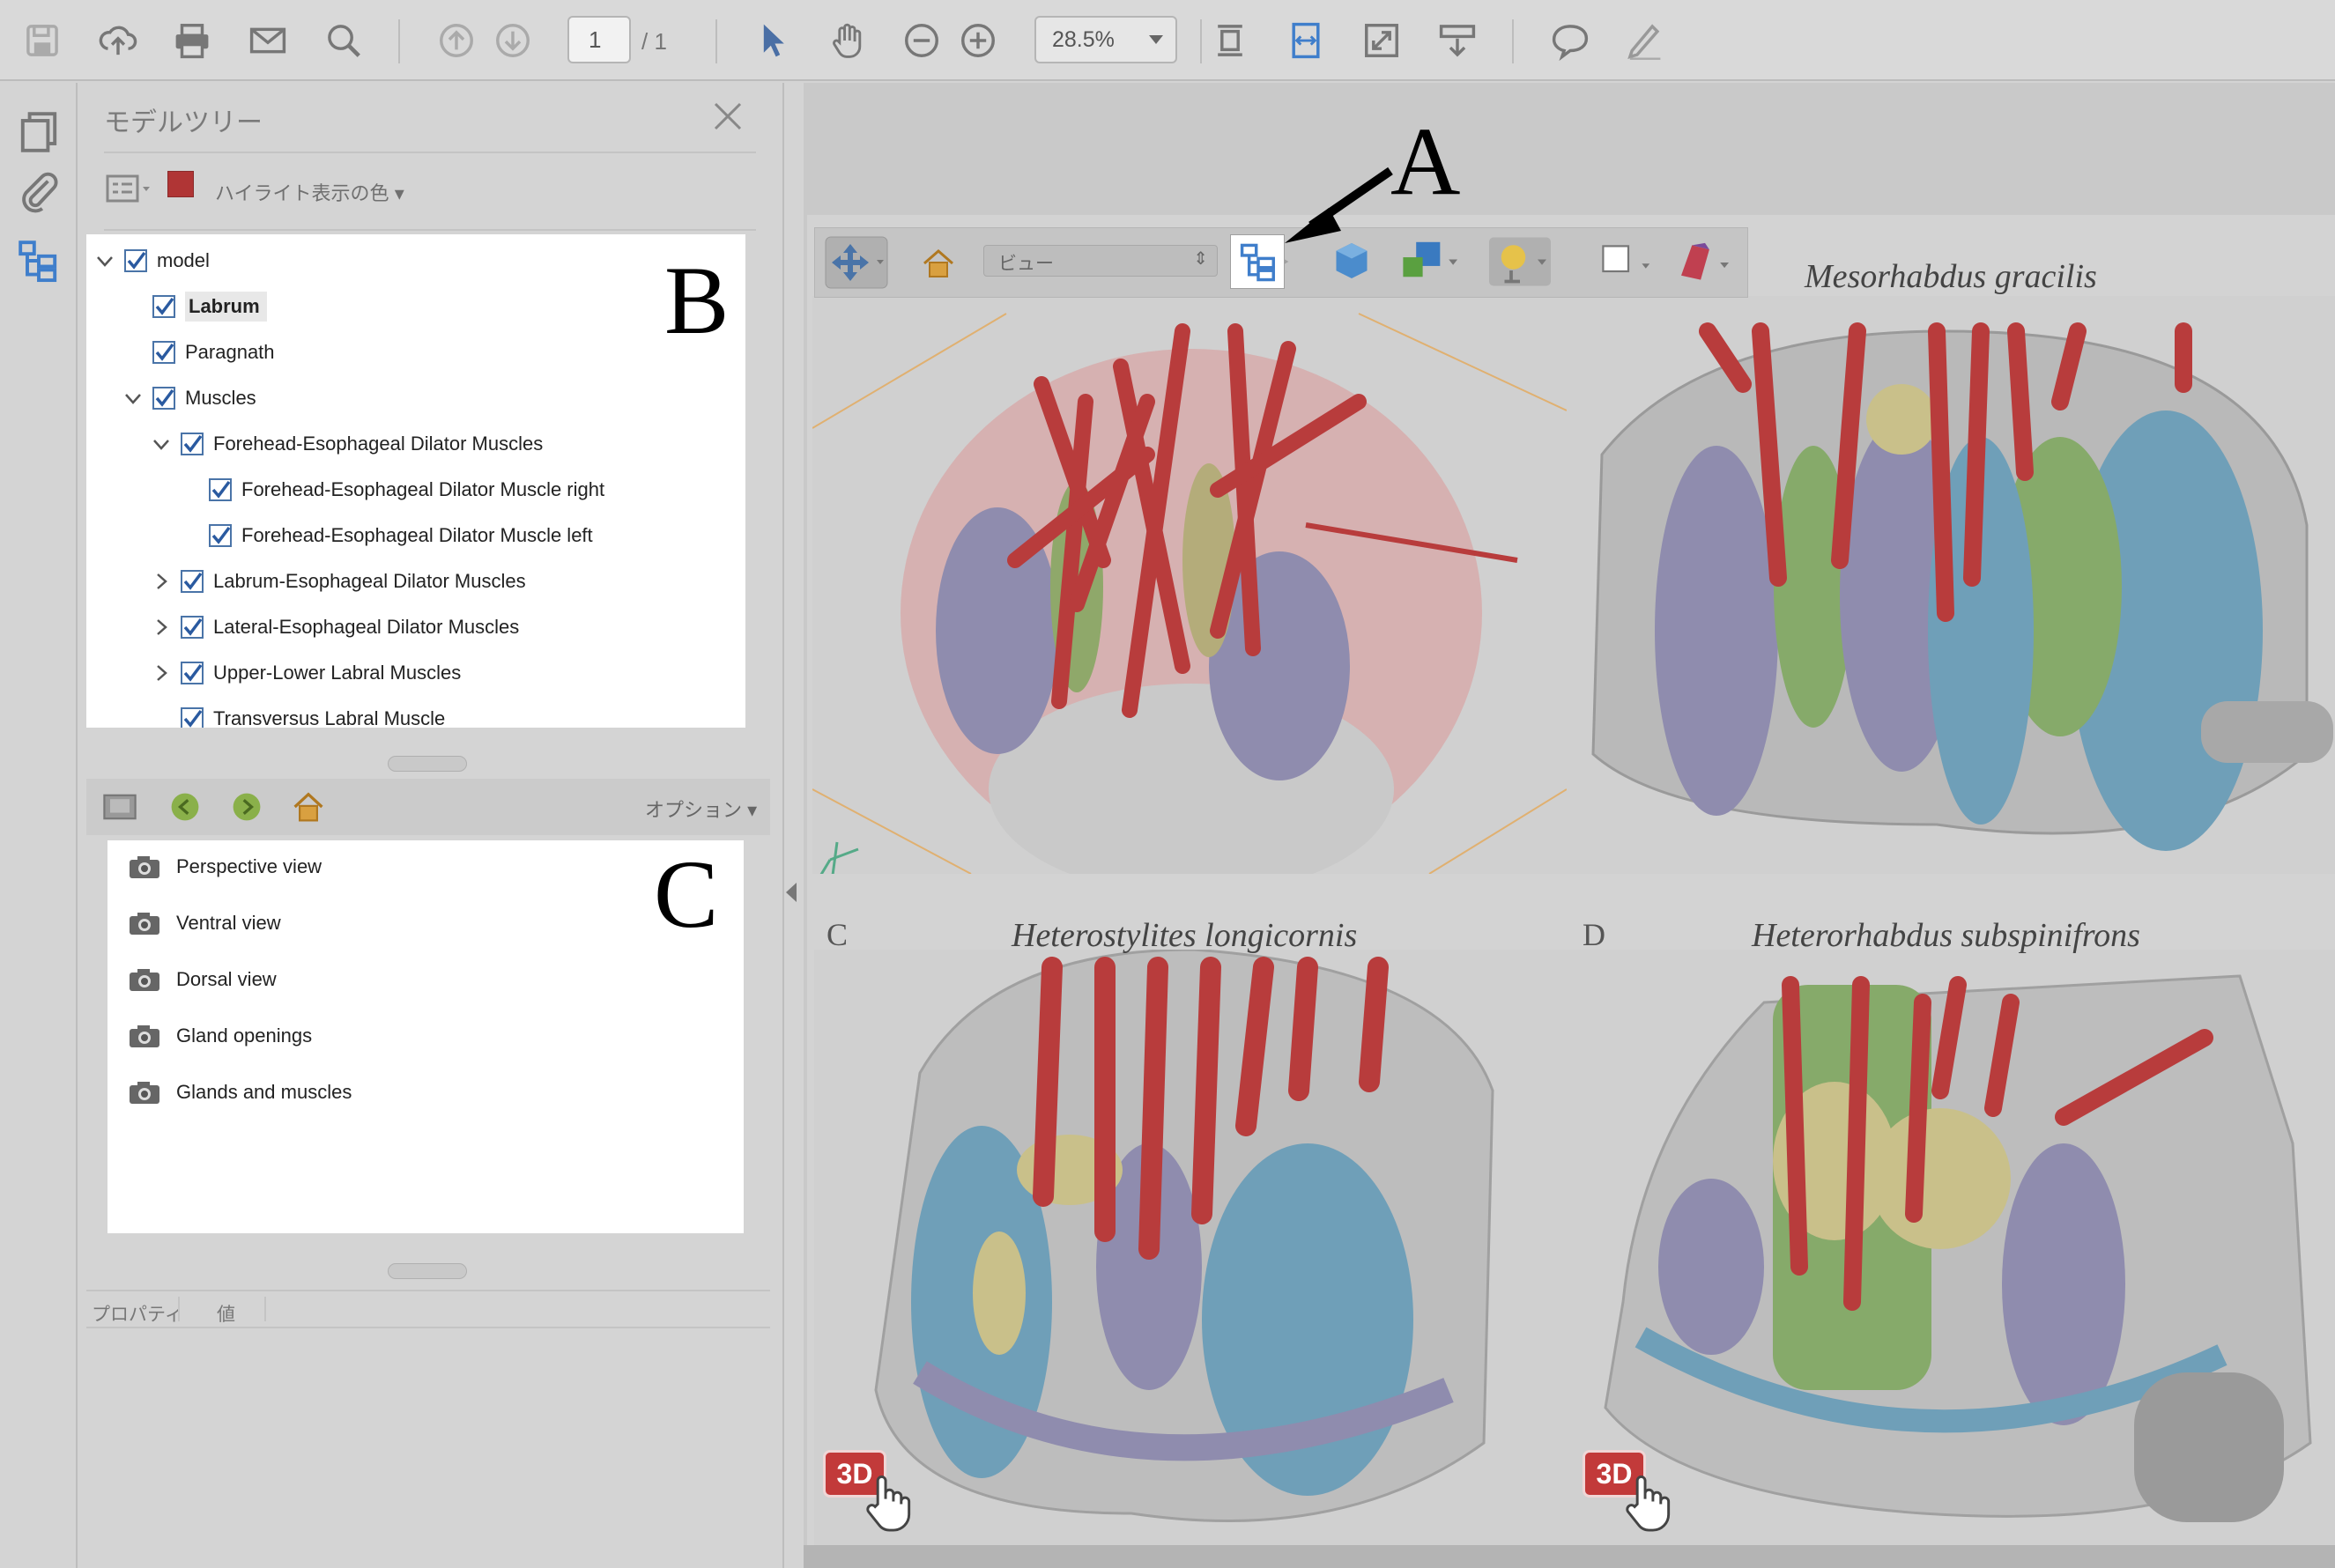 This screenshot has width=2335, height=1568. I want to click on saved-view-item: Glands and muscles, so click(240, 1092).